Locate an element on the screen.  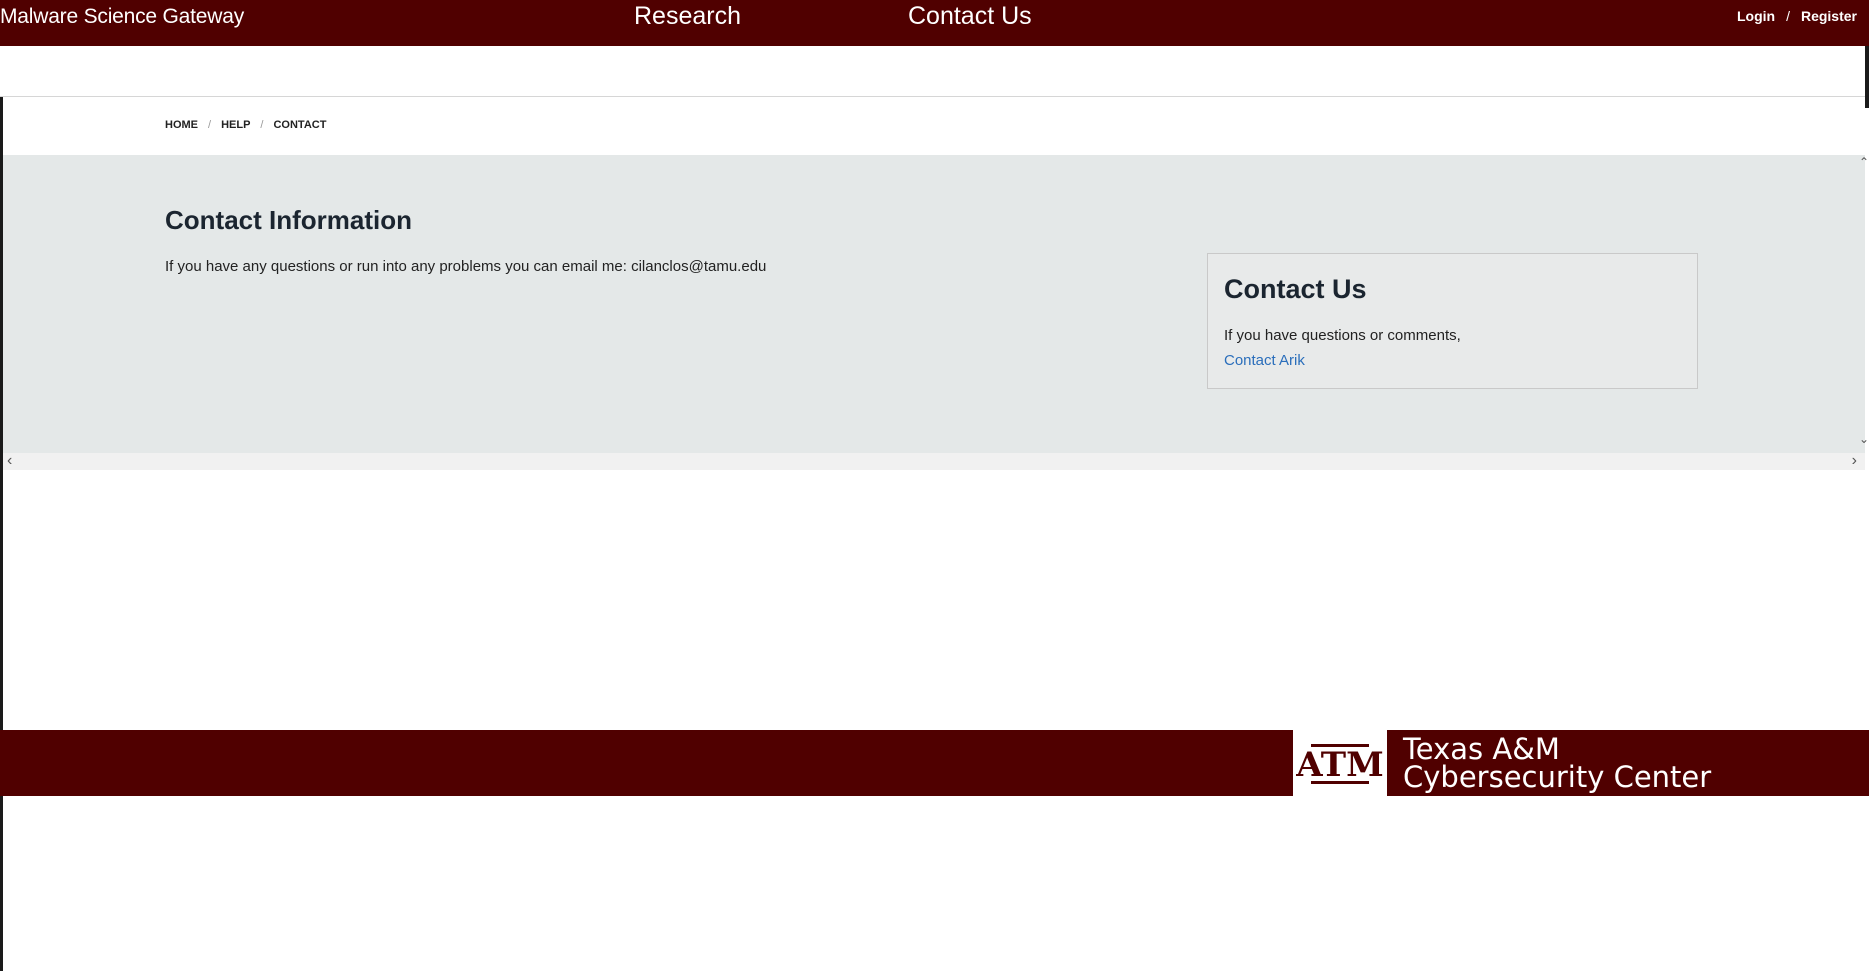
card-text: If you have questions or comments, is located at coordinates (1342, 335).